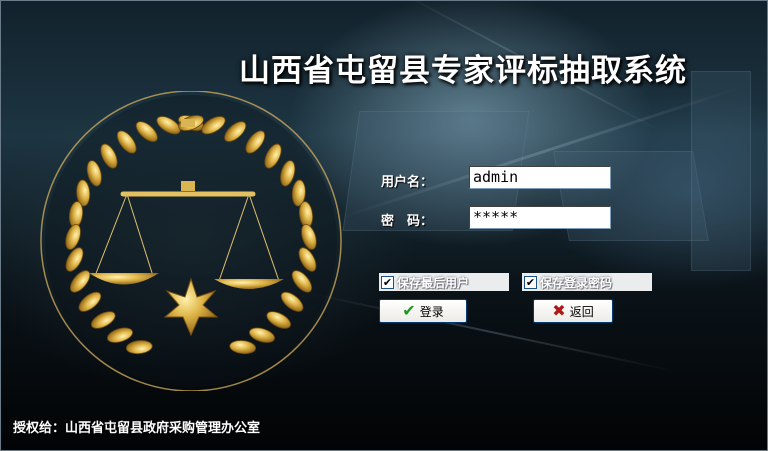 This screenshot has height=451, width=768. Describe the element at coordinates (407, 221) in the screenshot. I see `password-label: 密 码：` at that location.